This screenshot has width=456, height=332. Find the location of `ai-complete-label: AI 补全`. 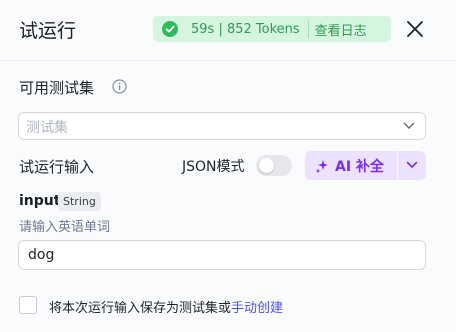

ai-complete-label: AI 补全 is located at coordinates (359, 166).